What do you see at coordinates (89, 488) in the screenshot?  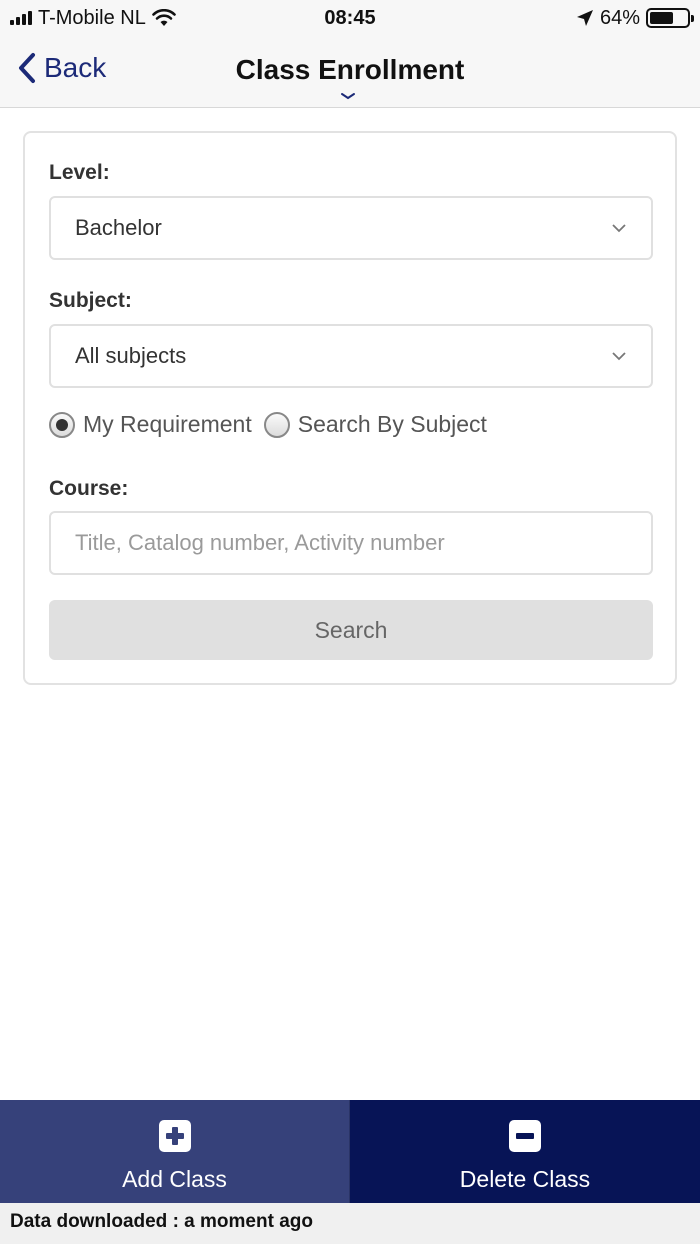 I see `course-label: Course:` at bounding box center [89, 488].